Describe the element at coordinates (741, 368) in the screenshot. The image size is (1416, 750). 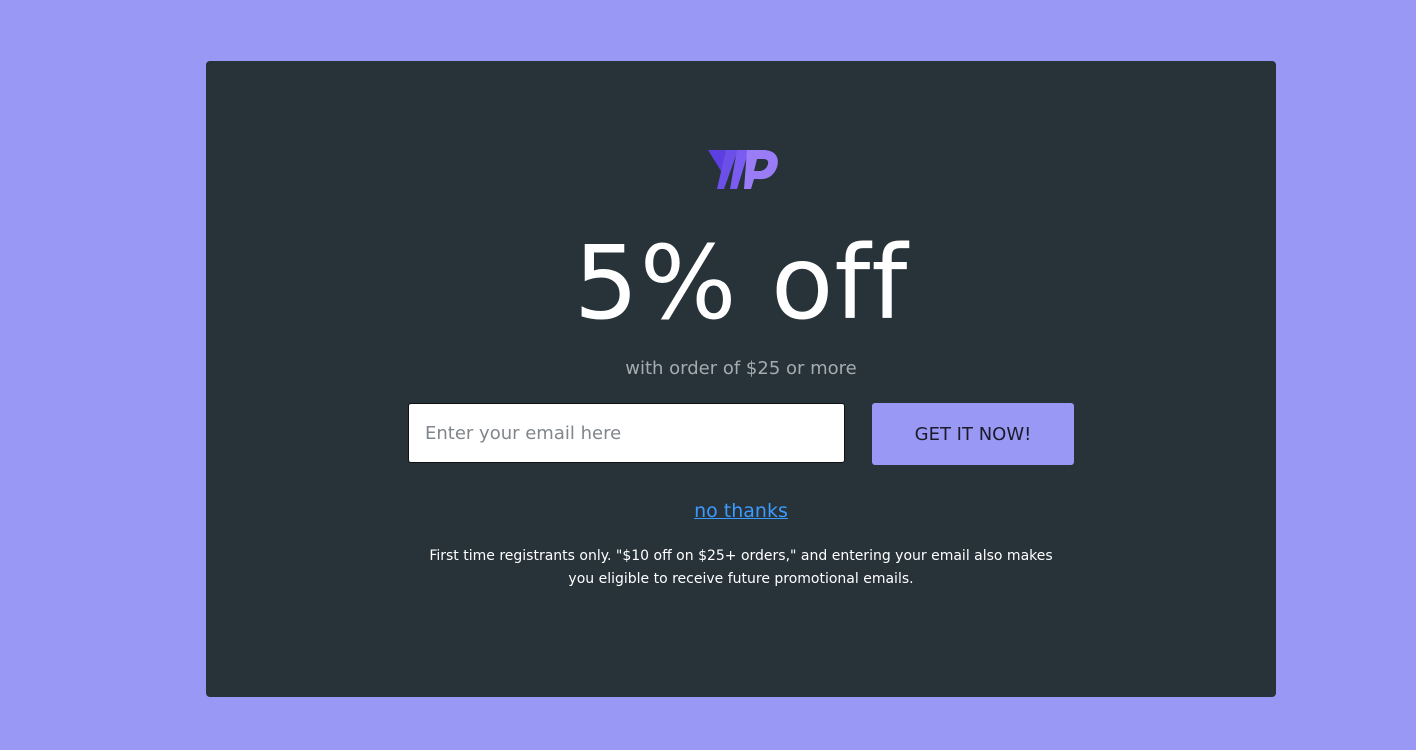
I see `offer-subline: with order of $25 or more` at that location.